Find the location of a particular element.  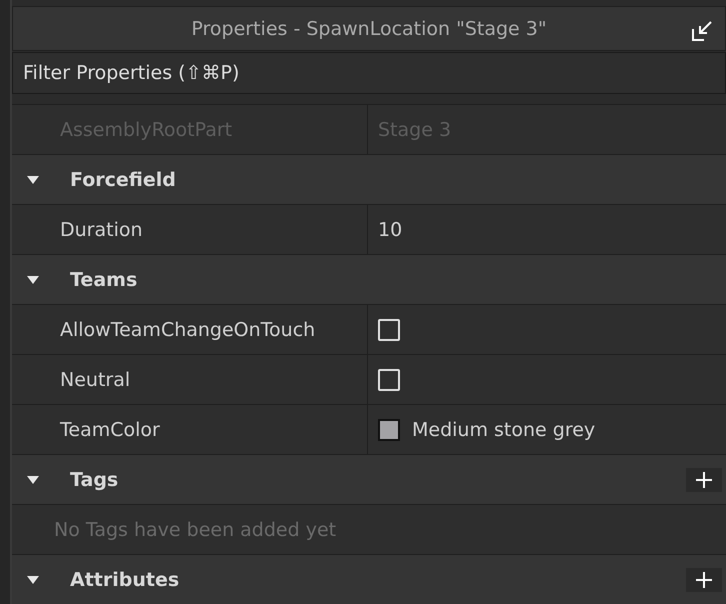

window-title: Properties - SpawnLocation "Stage 3" is located at coordinates (369, 29).